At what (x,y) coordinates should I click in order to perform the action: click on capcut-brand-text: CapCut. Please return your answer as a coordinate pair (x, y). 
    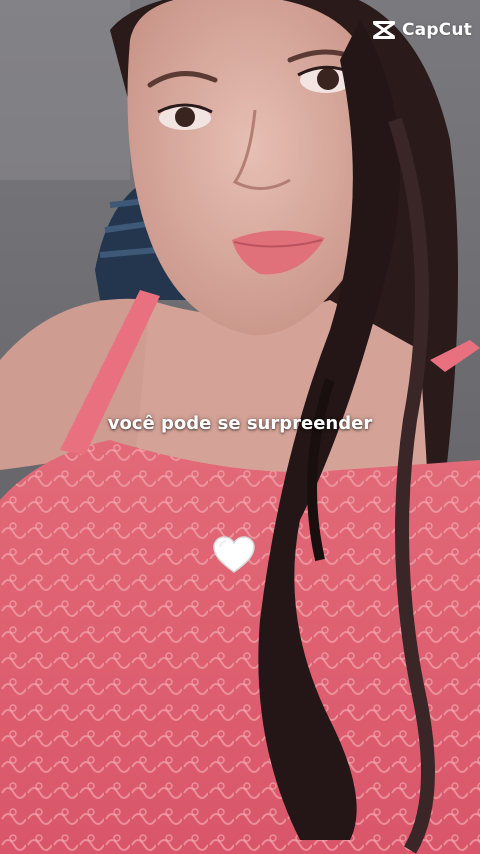
    Looking at the image, I should click on (436, 30).